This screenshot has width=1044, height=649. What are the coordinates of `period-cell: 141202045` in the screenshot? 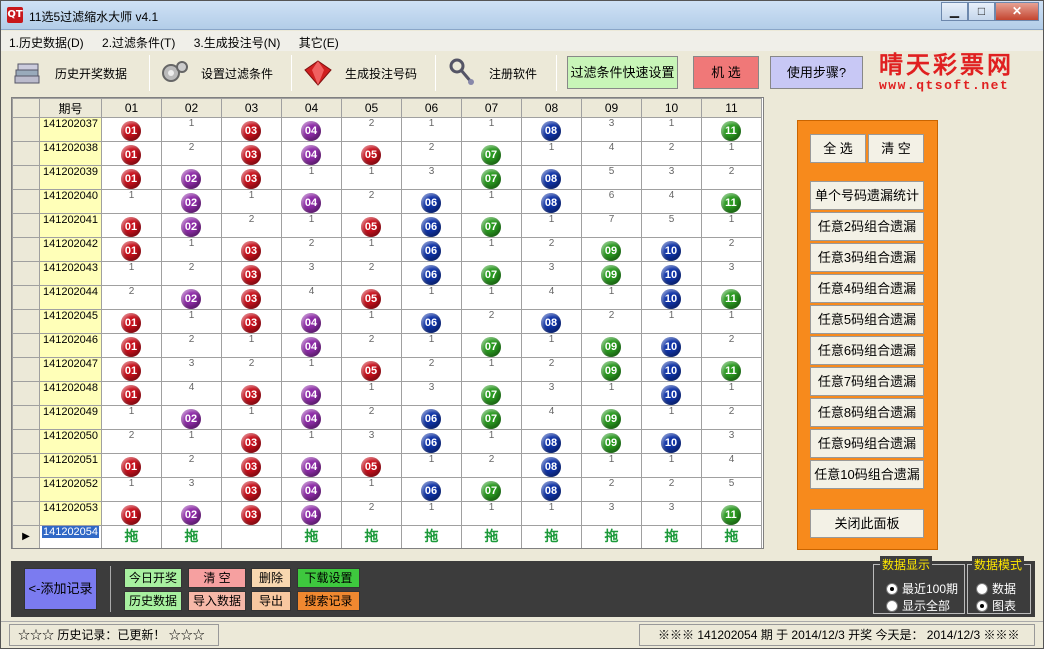 It's located at (70, 321).